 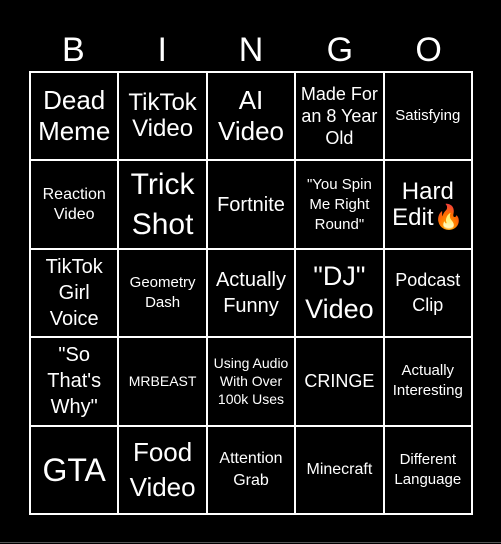 I want to click on bingo-cell-r2c4: "You Spin Me Right Round", so click(x=339, y=204).